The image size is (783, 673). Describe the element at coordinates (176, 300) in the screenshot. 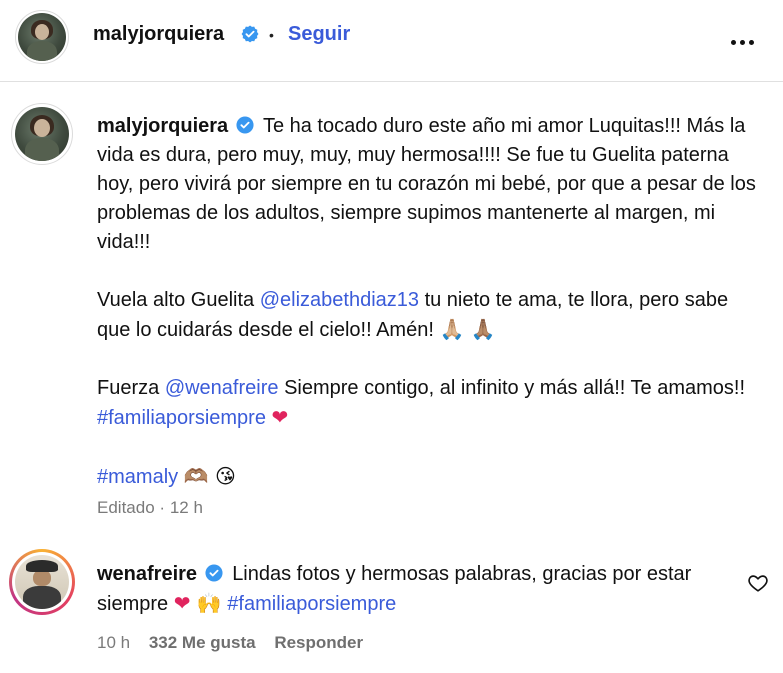

I see `caption-p2-text-a: Vuela alto Guelita` at that location.